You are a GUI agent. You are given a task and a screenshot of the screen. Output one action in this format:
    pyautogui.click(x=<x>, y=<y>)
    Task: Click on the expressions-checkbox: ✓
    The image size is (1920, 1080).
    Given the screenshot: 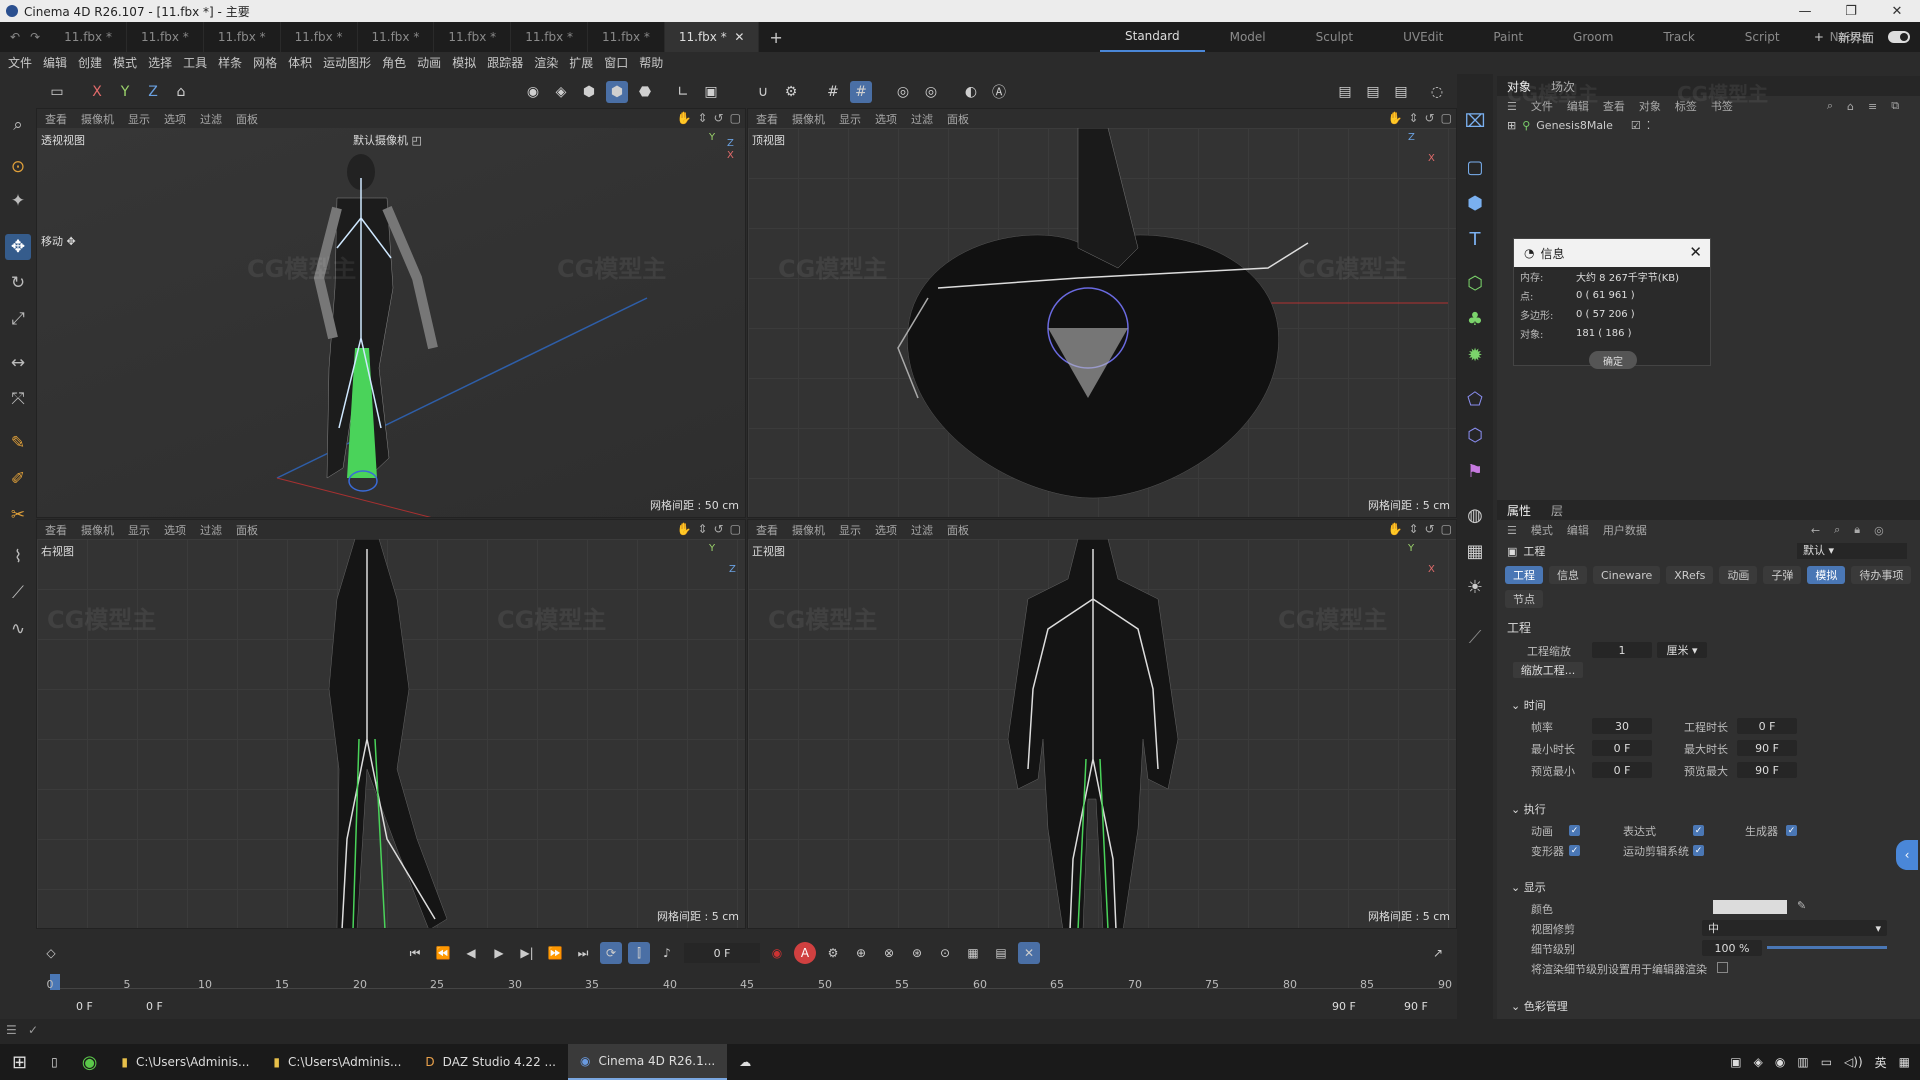 What is the action you would take?
    pyautogui.click(x=1698, y=830)
    